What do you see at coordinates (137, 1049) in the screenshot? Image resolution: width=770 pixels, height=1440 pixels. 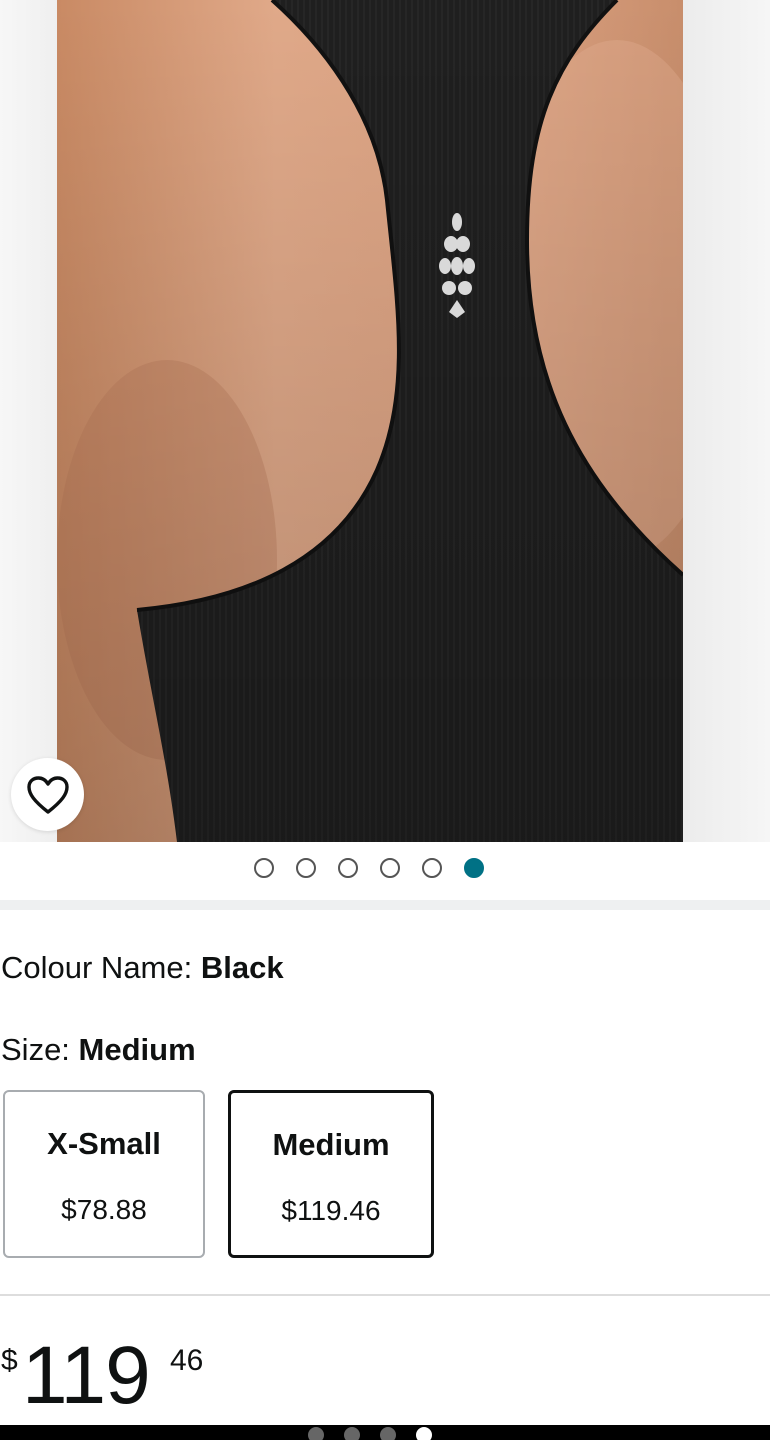 I see `size-value: Medium` at bounding box center [137, 1049].